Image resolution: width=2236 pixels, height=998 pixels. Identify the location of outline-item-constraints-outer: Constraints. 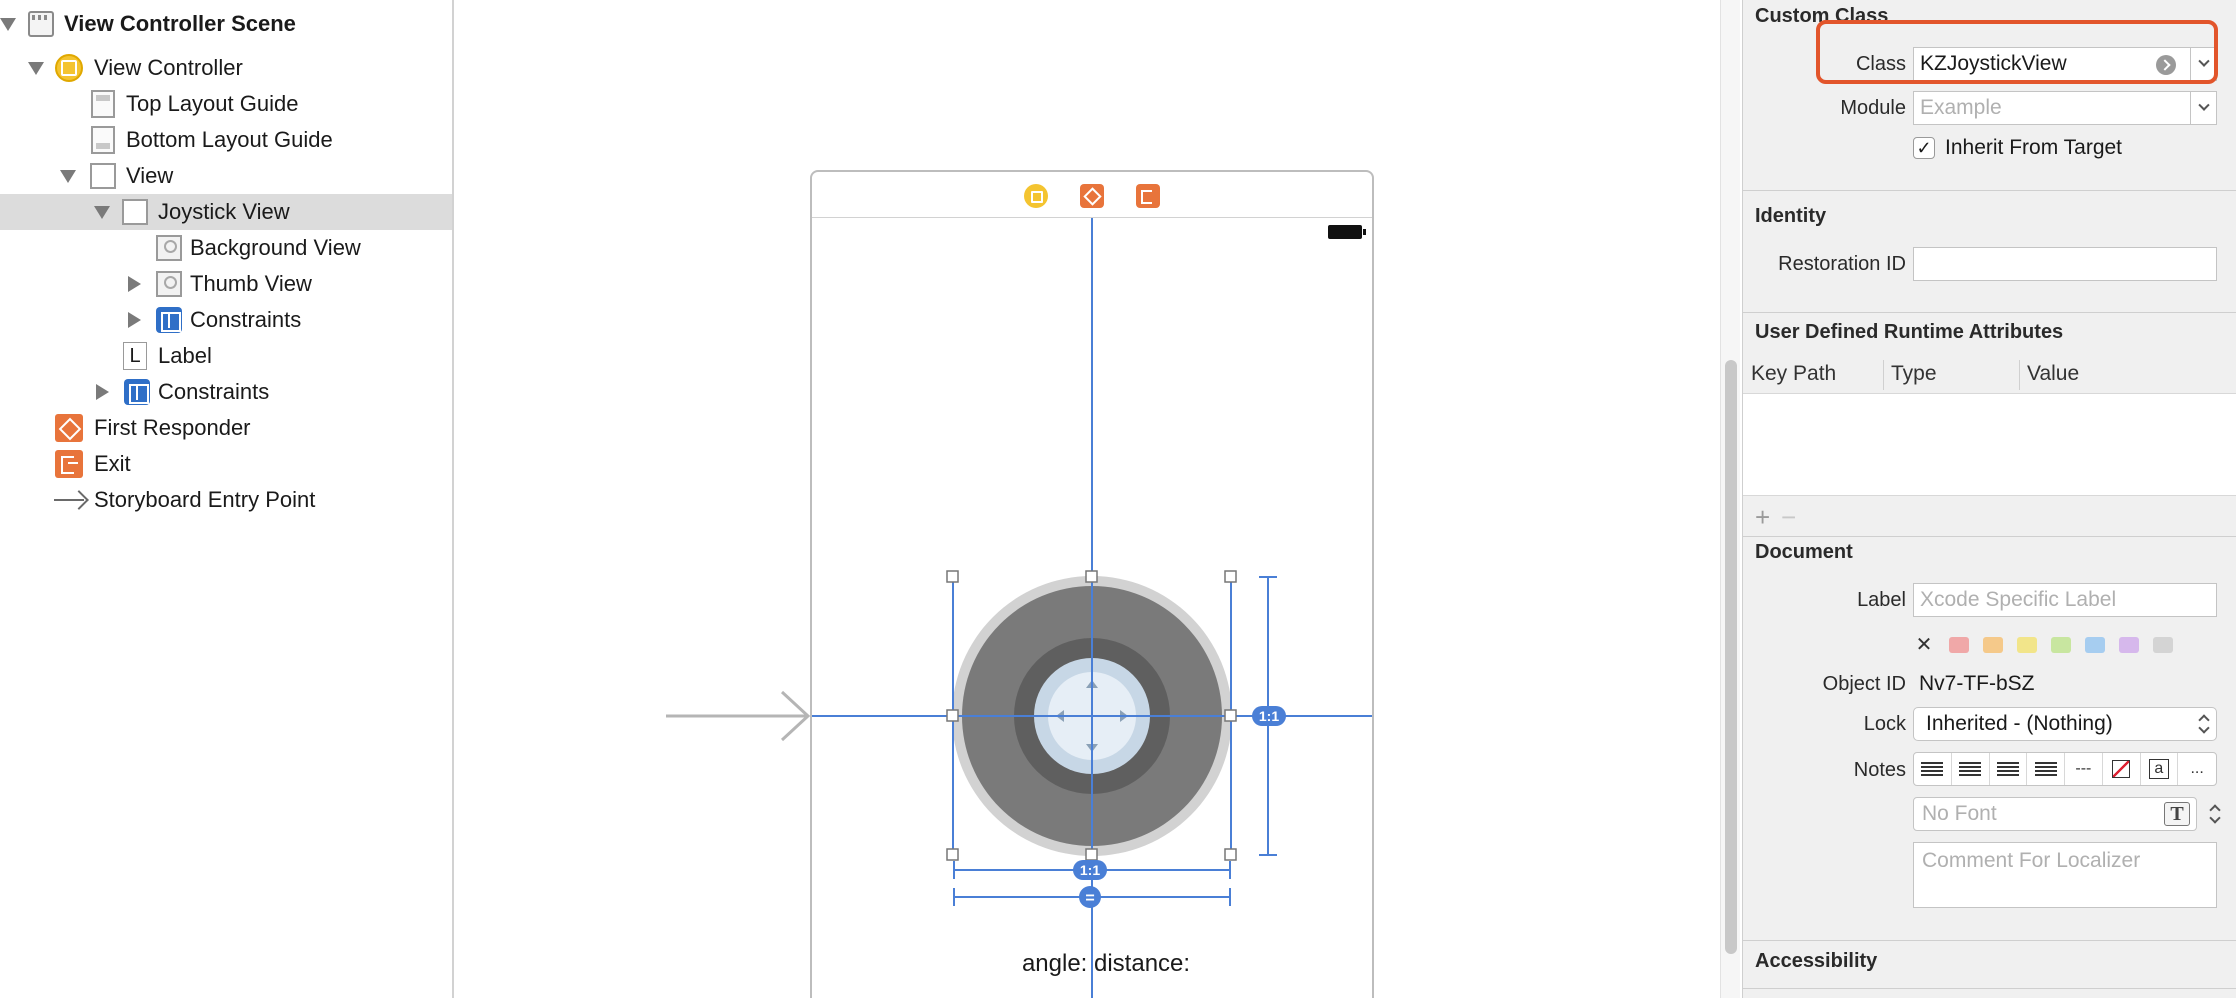
(226, 392).